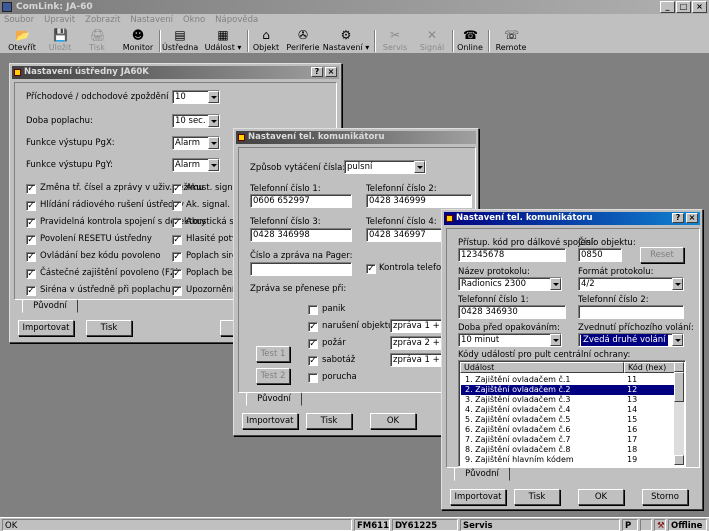 The width and height of the screenshot is (709, 531). I want to click on toolbar-signal-button: ✕ Signál, so click(432, 40).